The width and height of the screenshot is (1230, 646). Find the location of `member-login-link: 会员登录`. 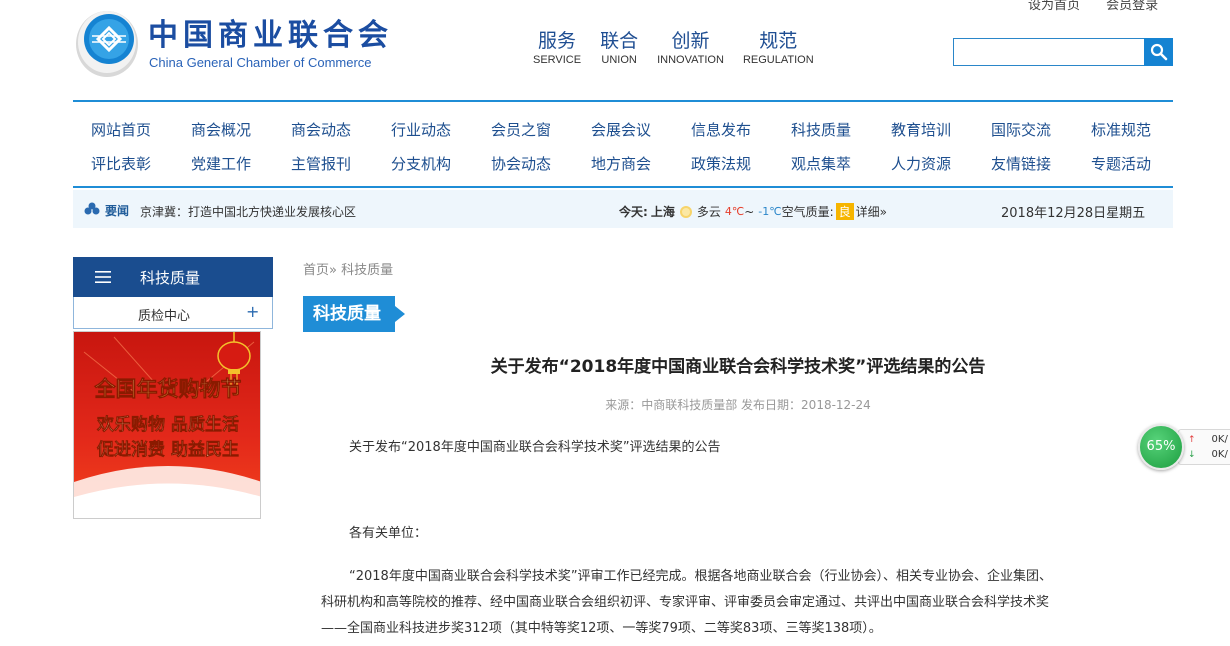

member-login-link: 会员登录 is located at coordinates (1132, 6).